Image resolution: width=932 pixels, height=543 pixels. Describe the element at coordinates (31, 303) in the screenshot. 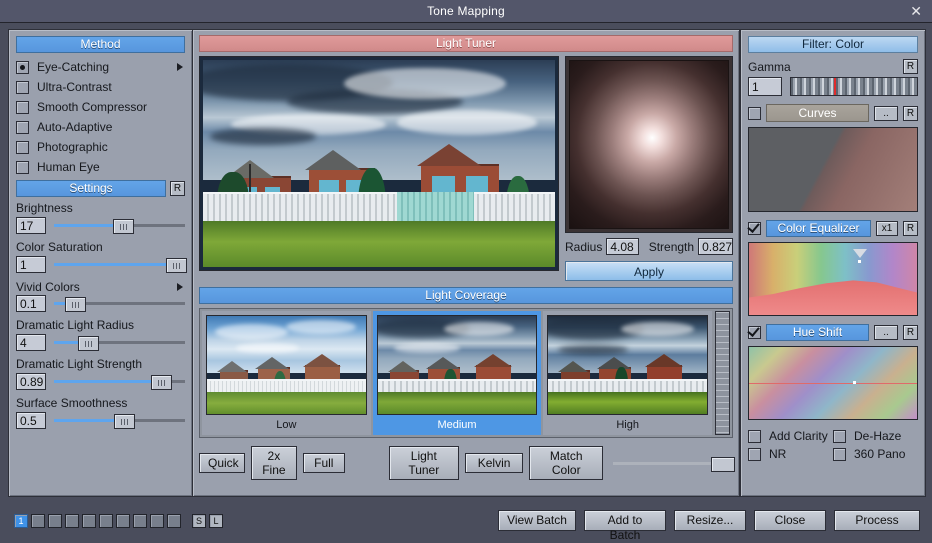

I see `setting-value-input: 0.1` at that location.